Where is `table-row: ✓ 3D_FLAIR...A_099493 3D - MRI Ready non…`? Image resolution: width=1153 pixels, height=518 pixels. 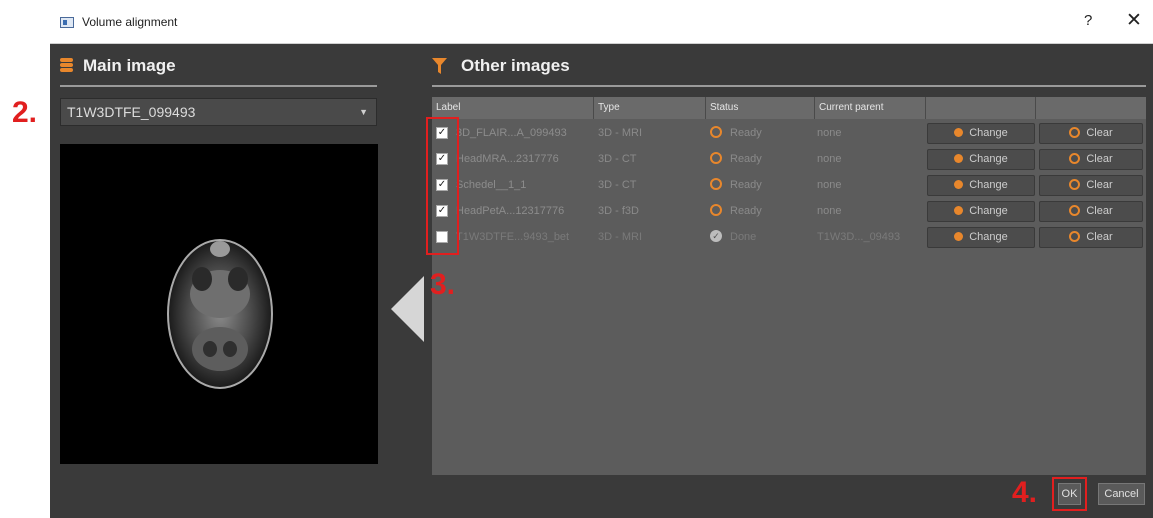
table-row: ✓ 3D_FLAIR...A_099493 3D - MRI Ready non… is located at coordinates (789, 133).